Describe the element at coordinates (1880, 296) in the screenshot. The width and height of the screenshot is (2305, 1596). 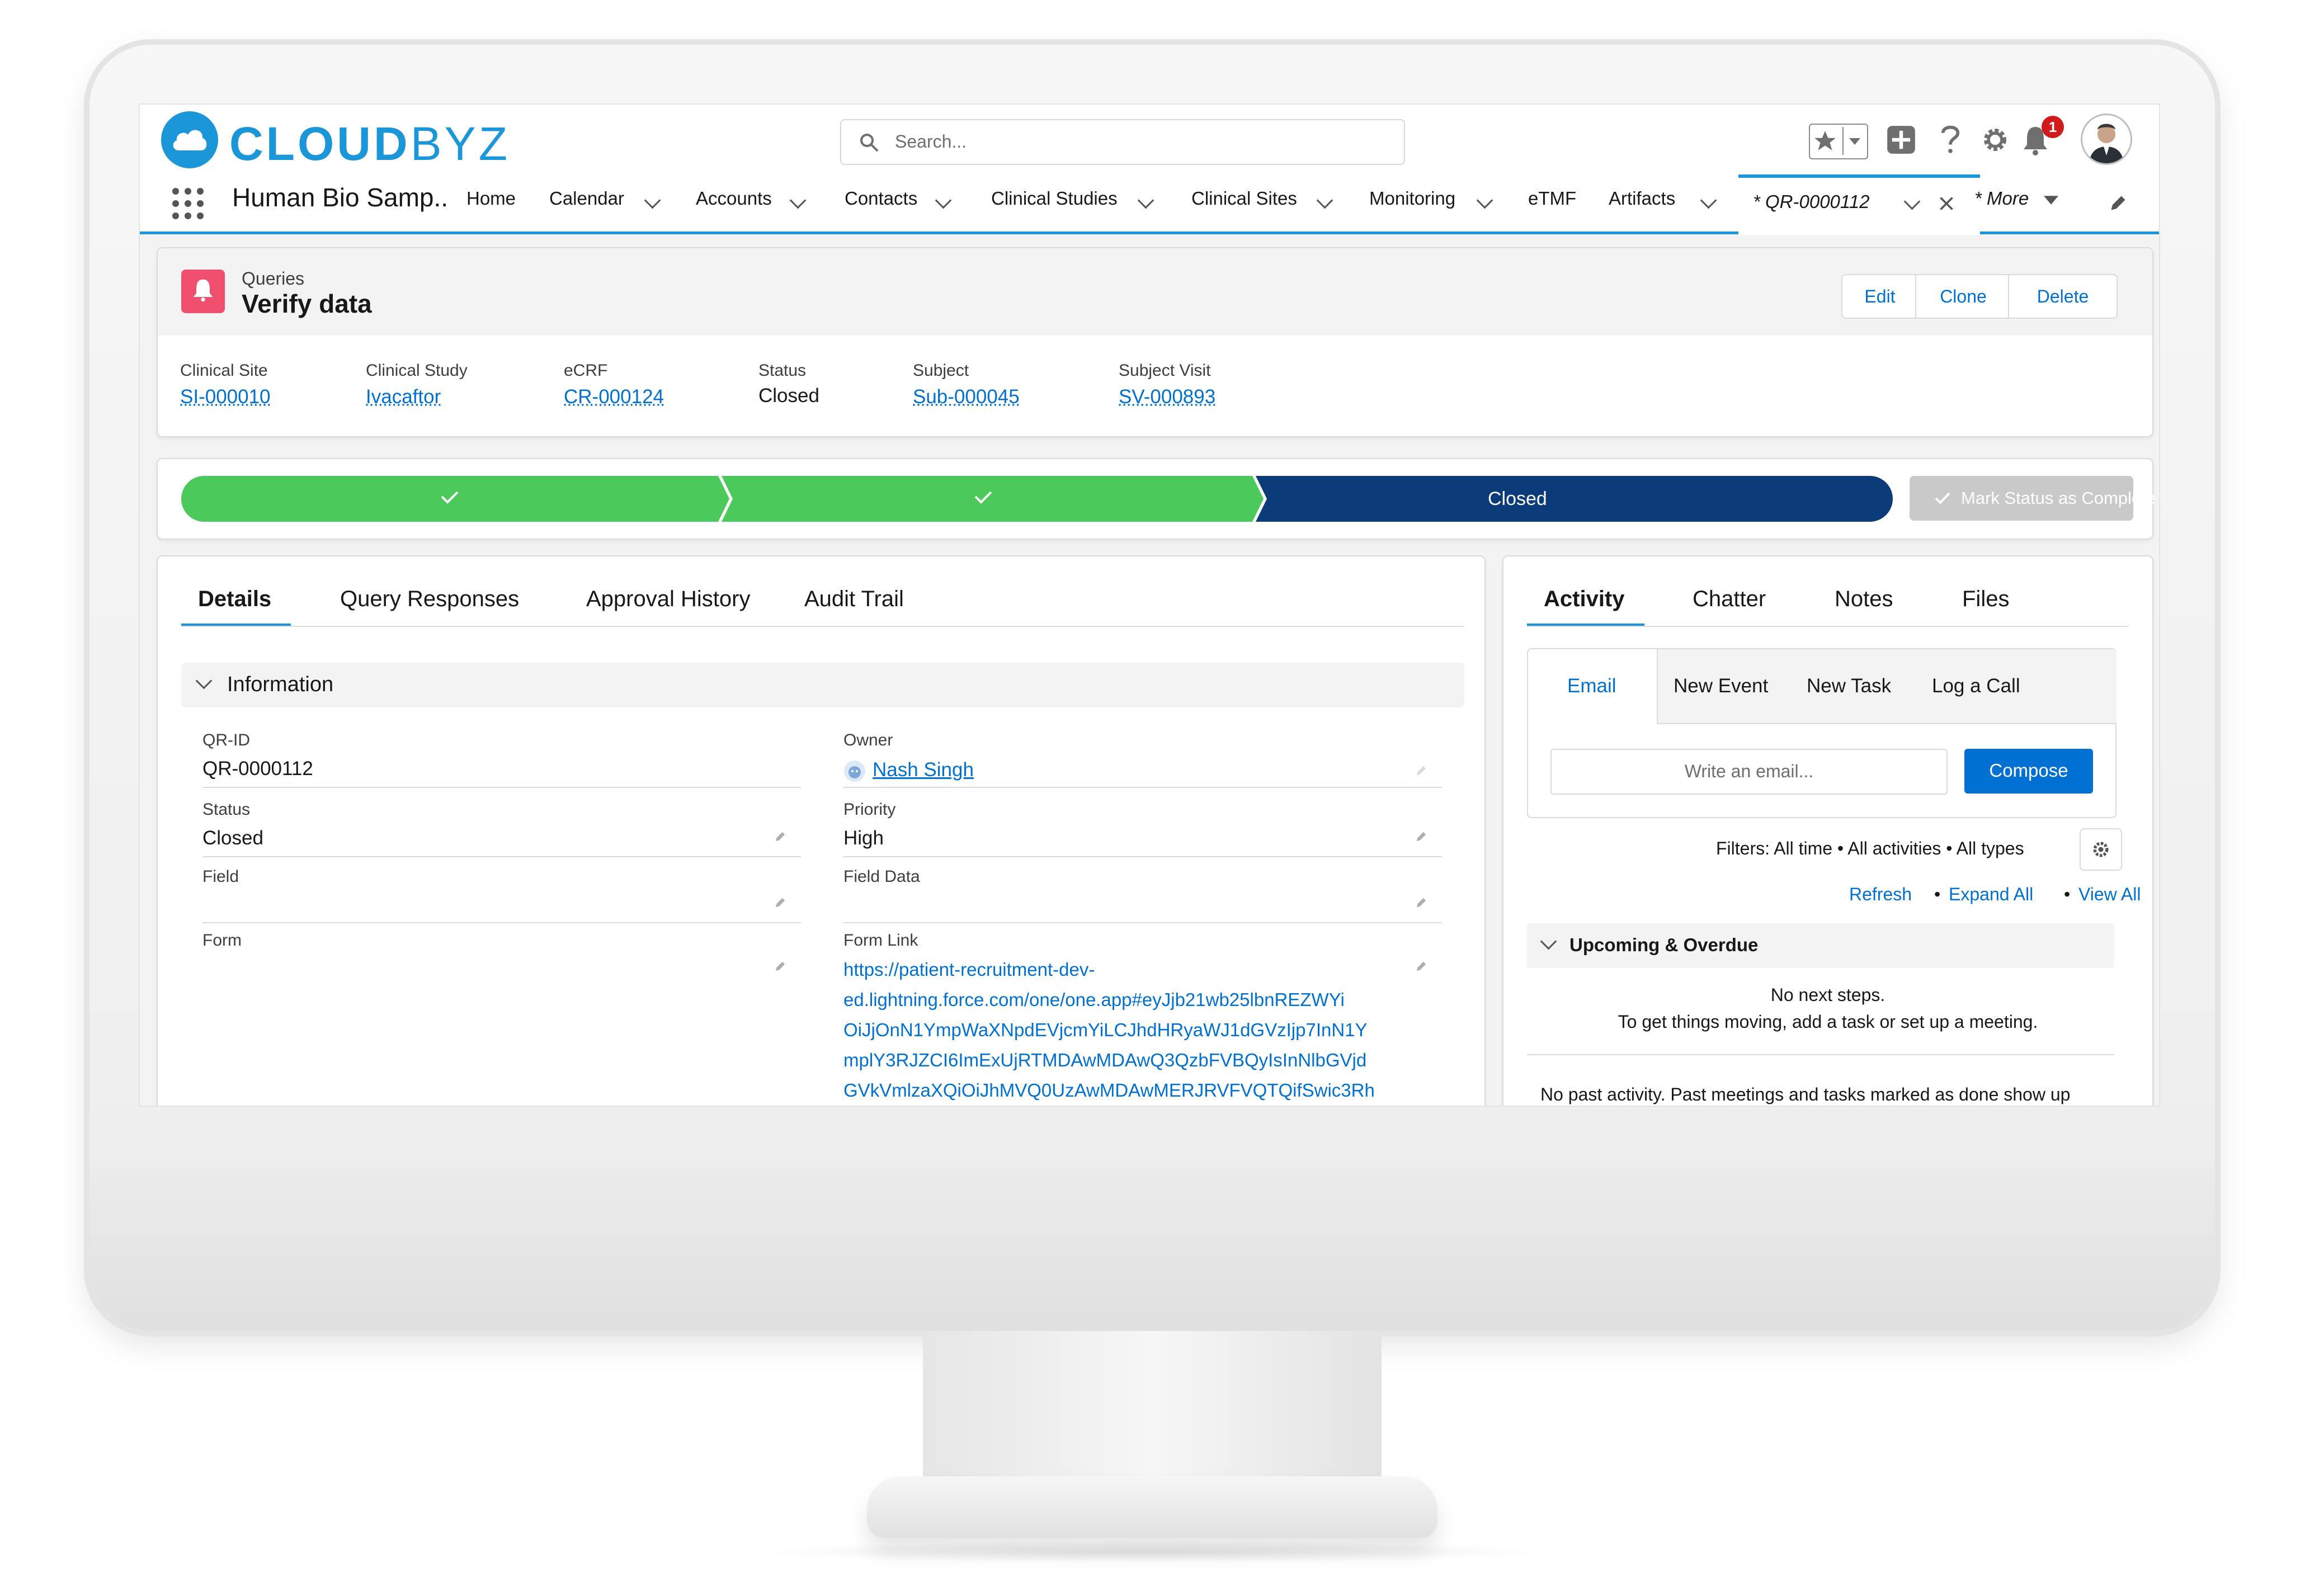
I see `edit-button: Edit` at that location.